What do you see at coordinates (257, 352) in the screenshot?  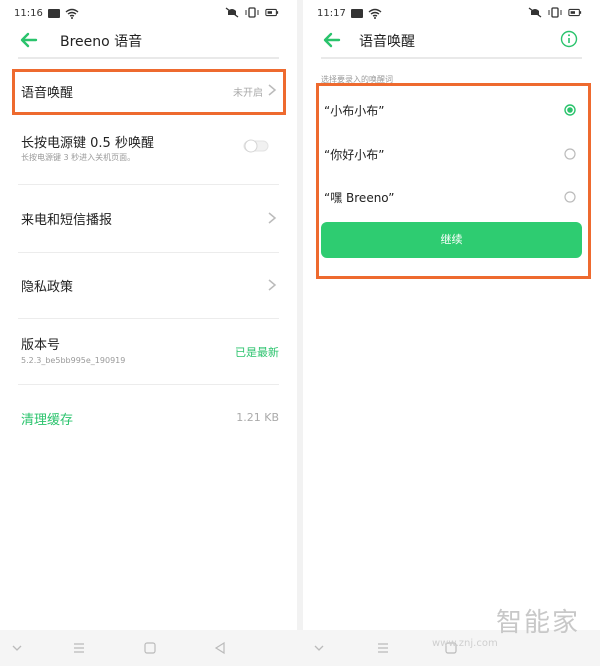 I see `version-status: 已是最新` at bounding box center [257, 352].